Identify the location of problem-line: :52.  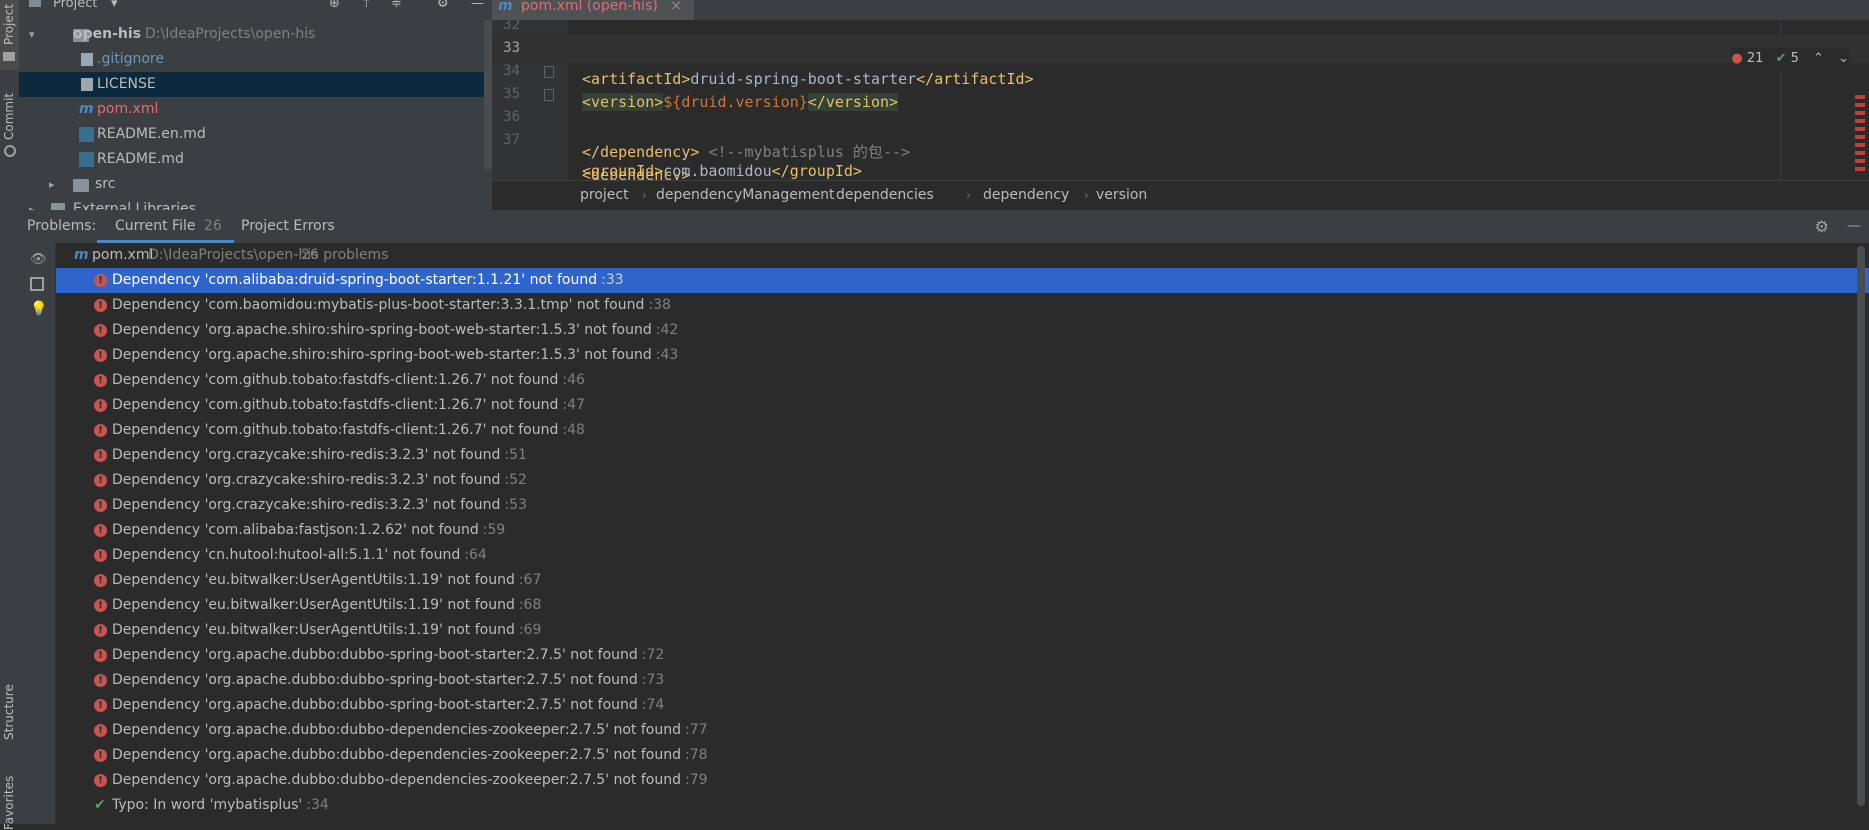
(515, 480).